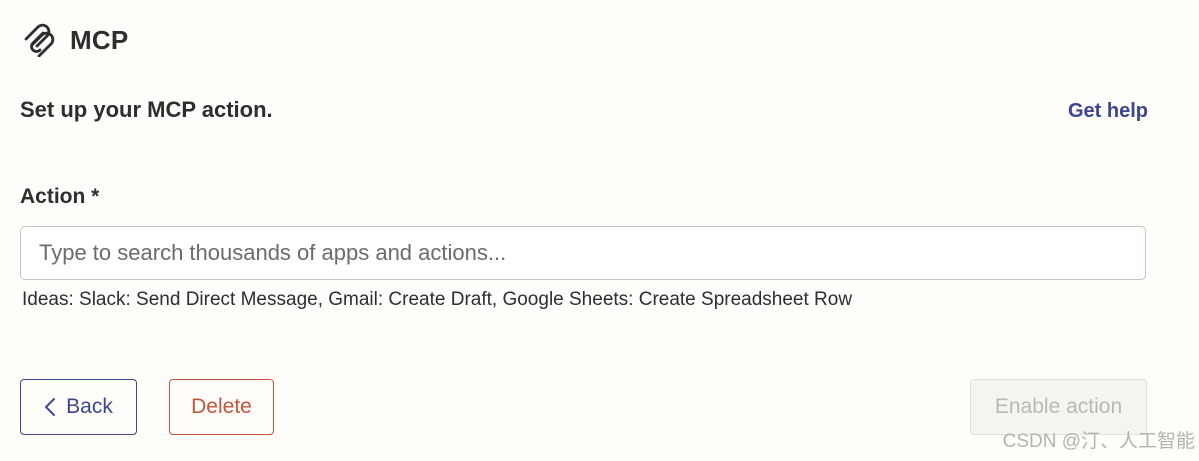 This screenshot has height=461, width=1199. I want to click on delete-button: Delete, so click(221, 407).